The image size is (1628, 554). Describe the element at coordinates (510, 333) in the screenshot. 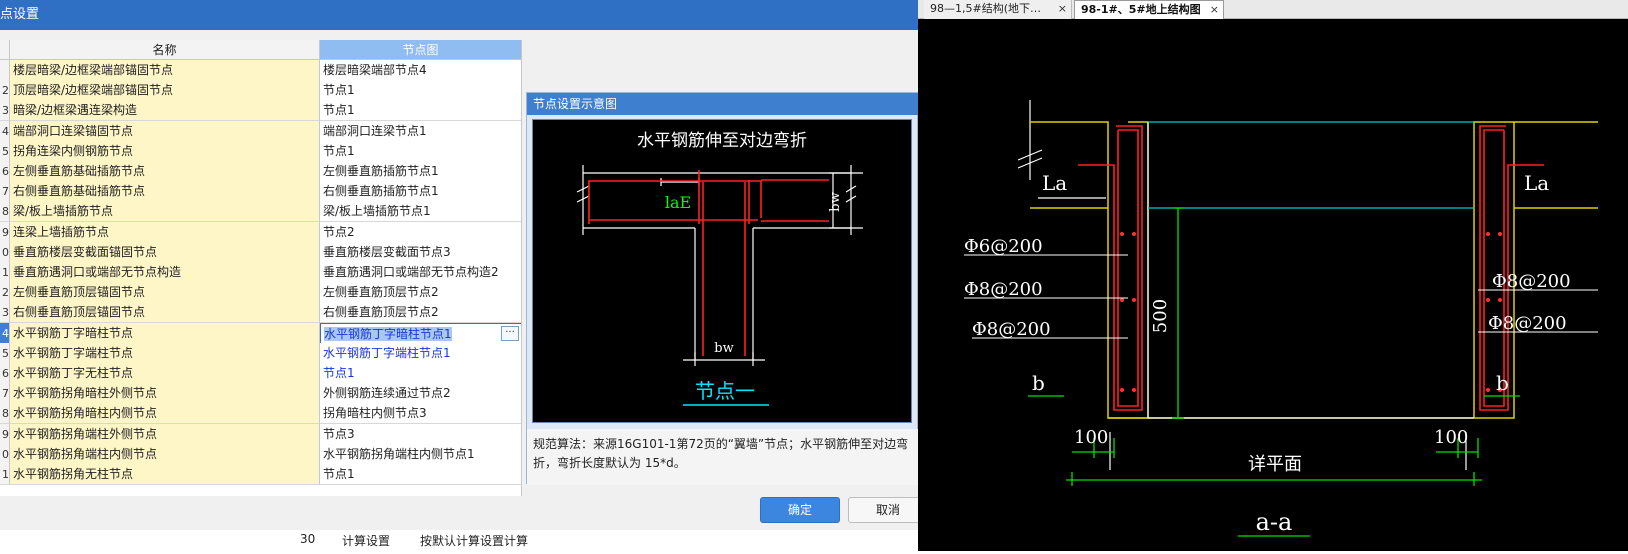

I see `ellipsis-button-icon: ···` at that location.